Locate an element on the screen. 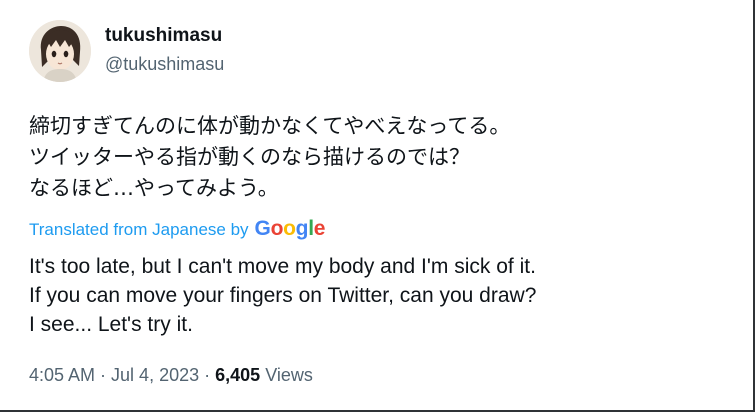  translation-attribution: Translated from Japanese by Google is located at coordinates (177, 229).